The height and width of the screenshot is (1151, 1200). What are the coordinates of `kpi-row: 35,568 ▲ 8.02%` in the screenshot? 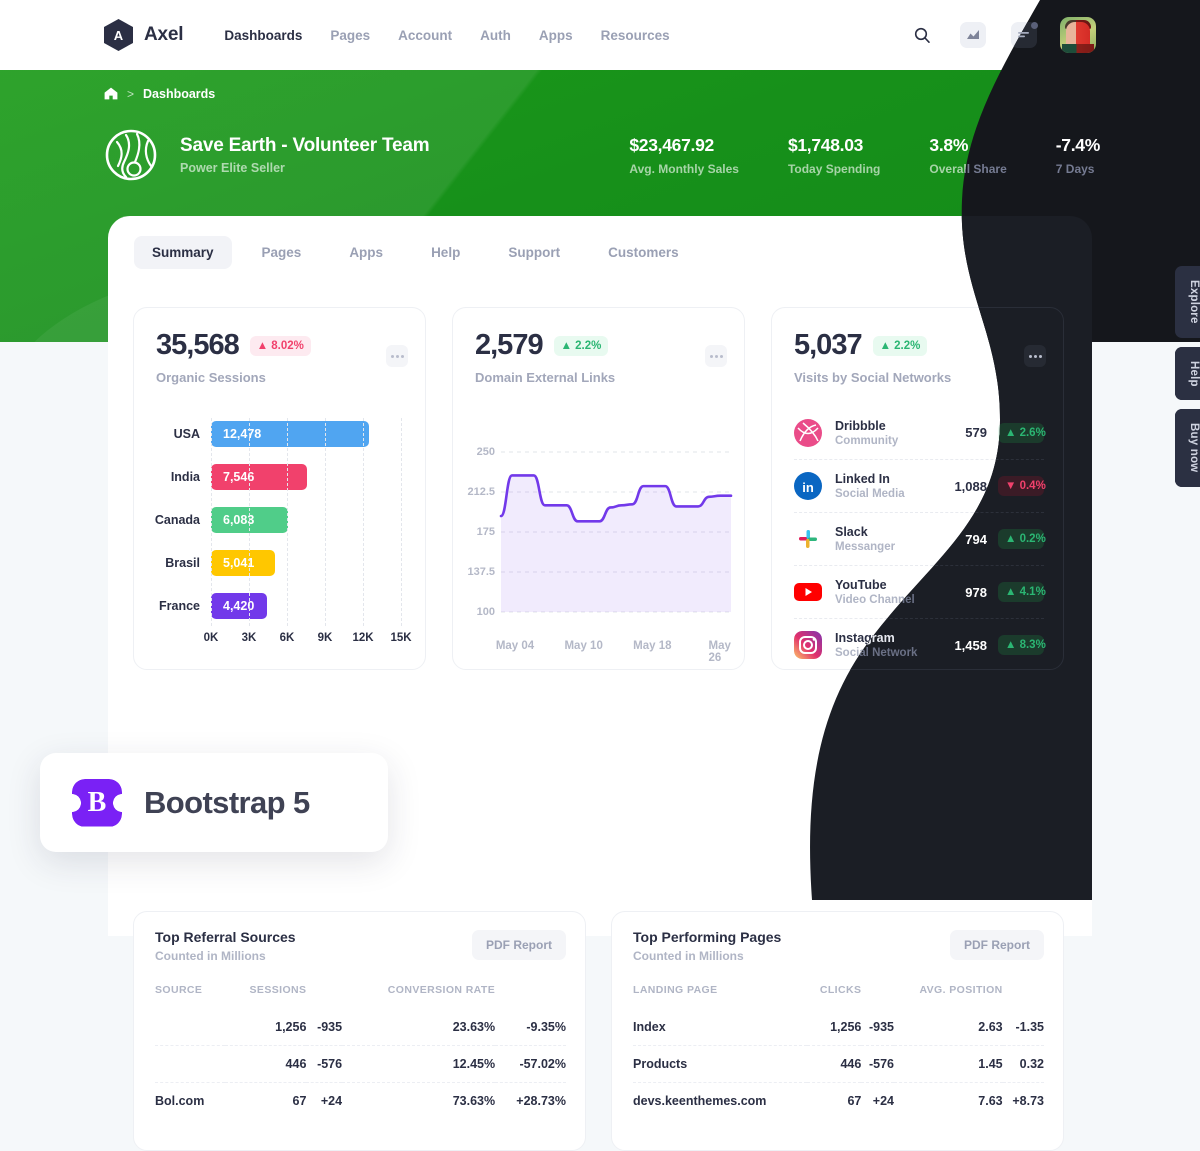 It's located at (279, 345).